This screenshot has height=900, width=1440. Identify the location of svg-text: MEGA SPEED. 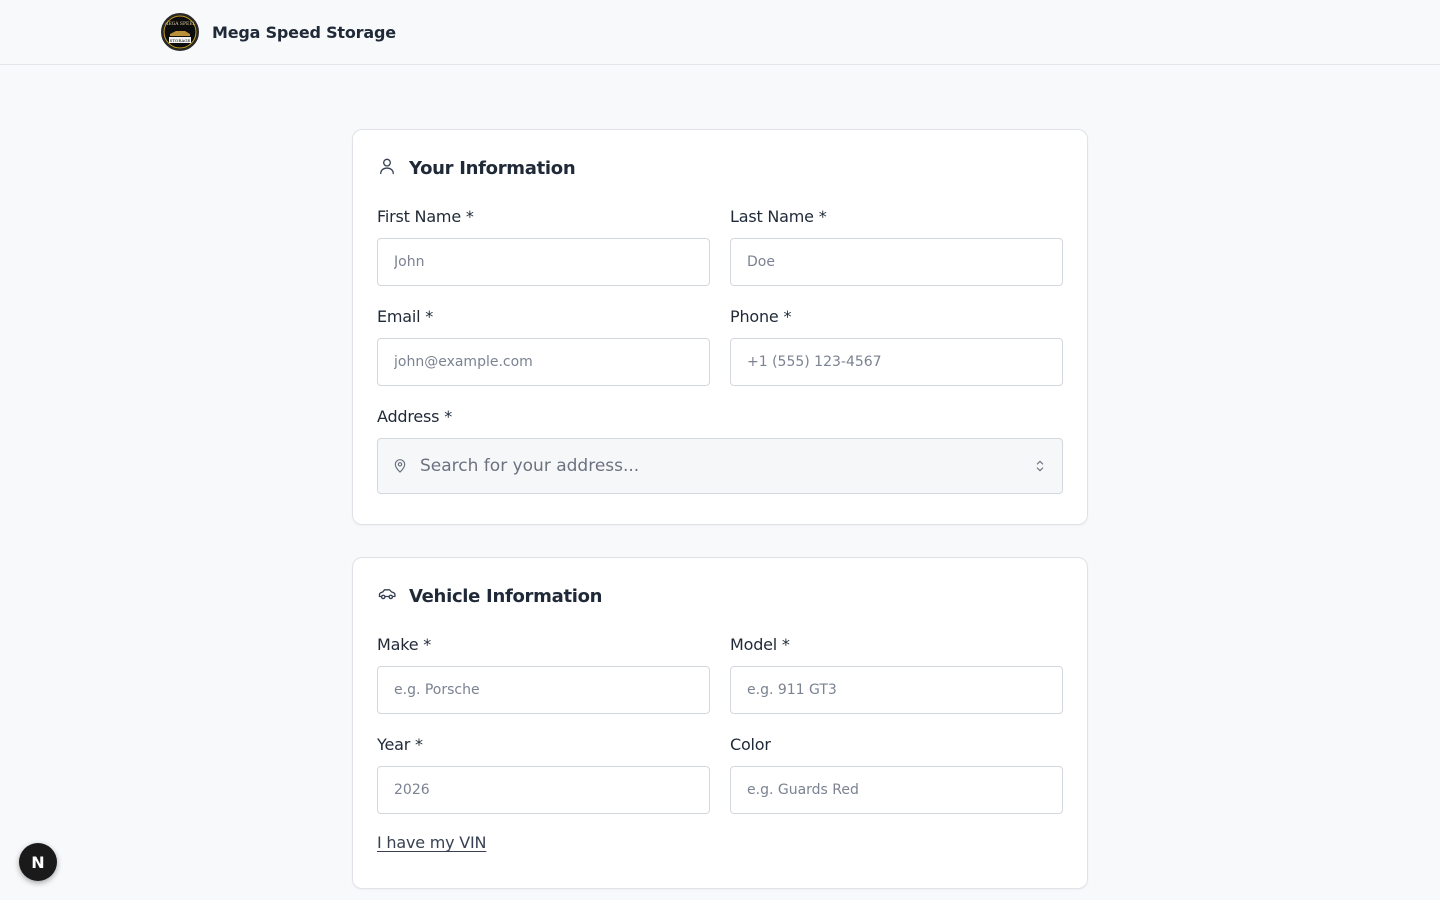
(180, 24).